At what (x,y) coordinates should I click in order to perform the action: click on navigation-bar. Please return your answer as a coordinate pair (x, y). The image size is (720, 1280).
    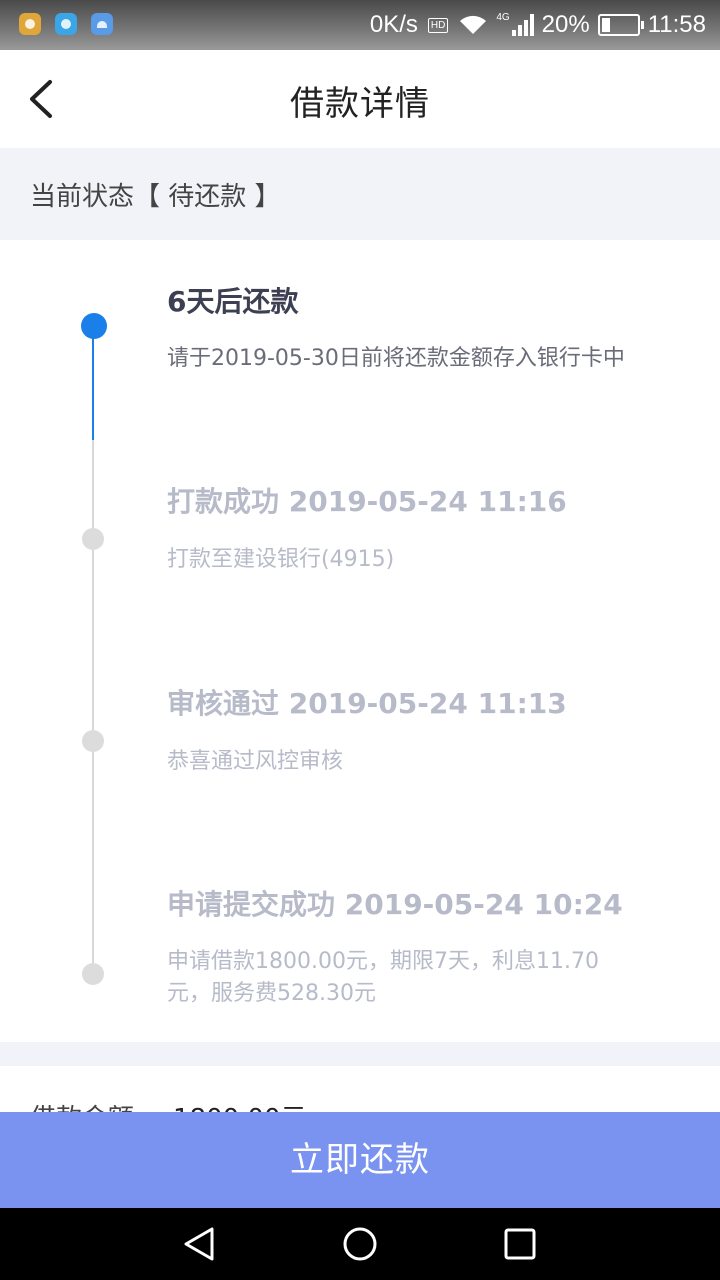
    Looking at the image, I should click on (360, 1244).